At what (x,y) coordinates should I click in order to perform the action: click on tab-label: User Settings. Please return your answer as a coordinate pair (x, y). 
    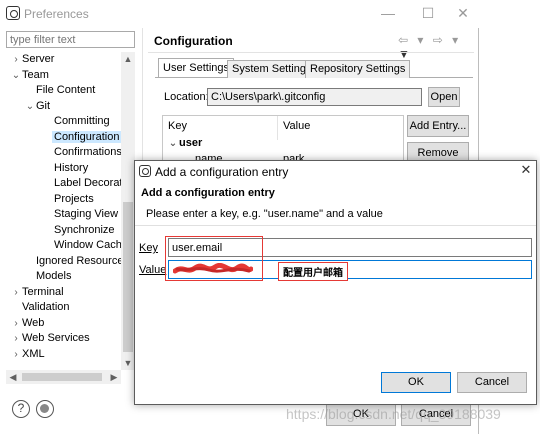
    Looking at the image, I should click on (196, 68).